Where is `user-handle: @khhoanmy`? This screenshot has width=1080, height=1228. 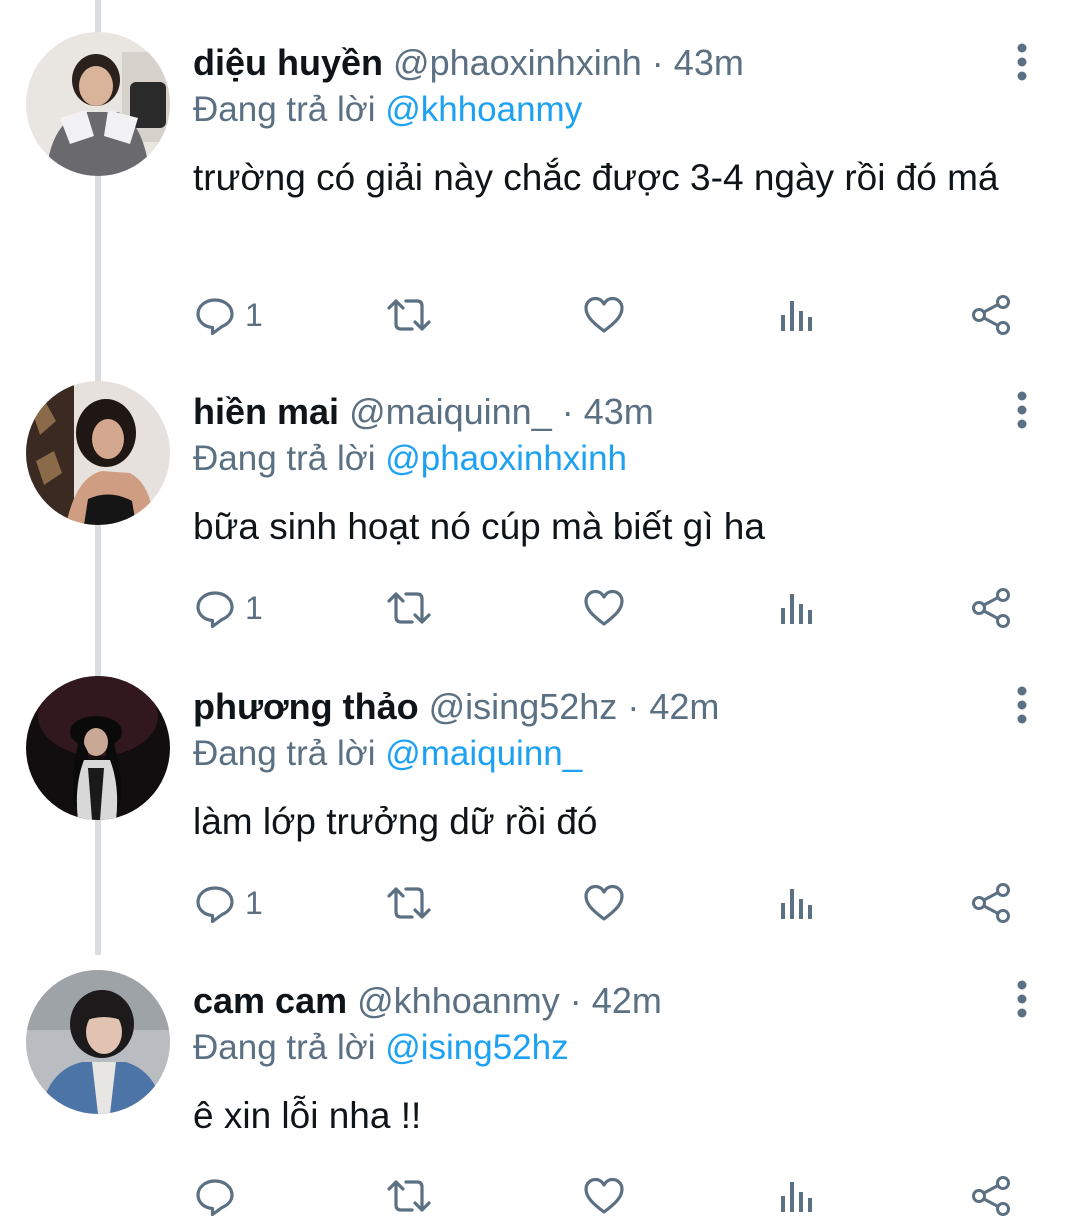
user-handle: @khhoanmy is located at coordinates (458, 1000).